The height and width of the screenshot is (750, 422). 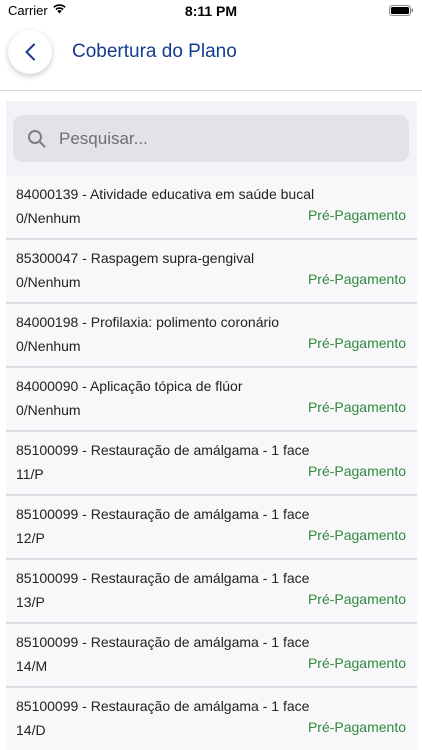 What do you see at coordinates (135, 258) in the screenshot?
I see `procedure-title: 85300047 - Raspagem supra-gengival` at bounding box center [135, 258].